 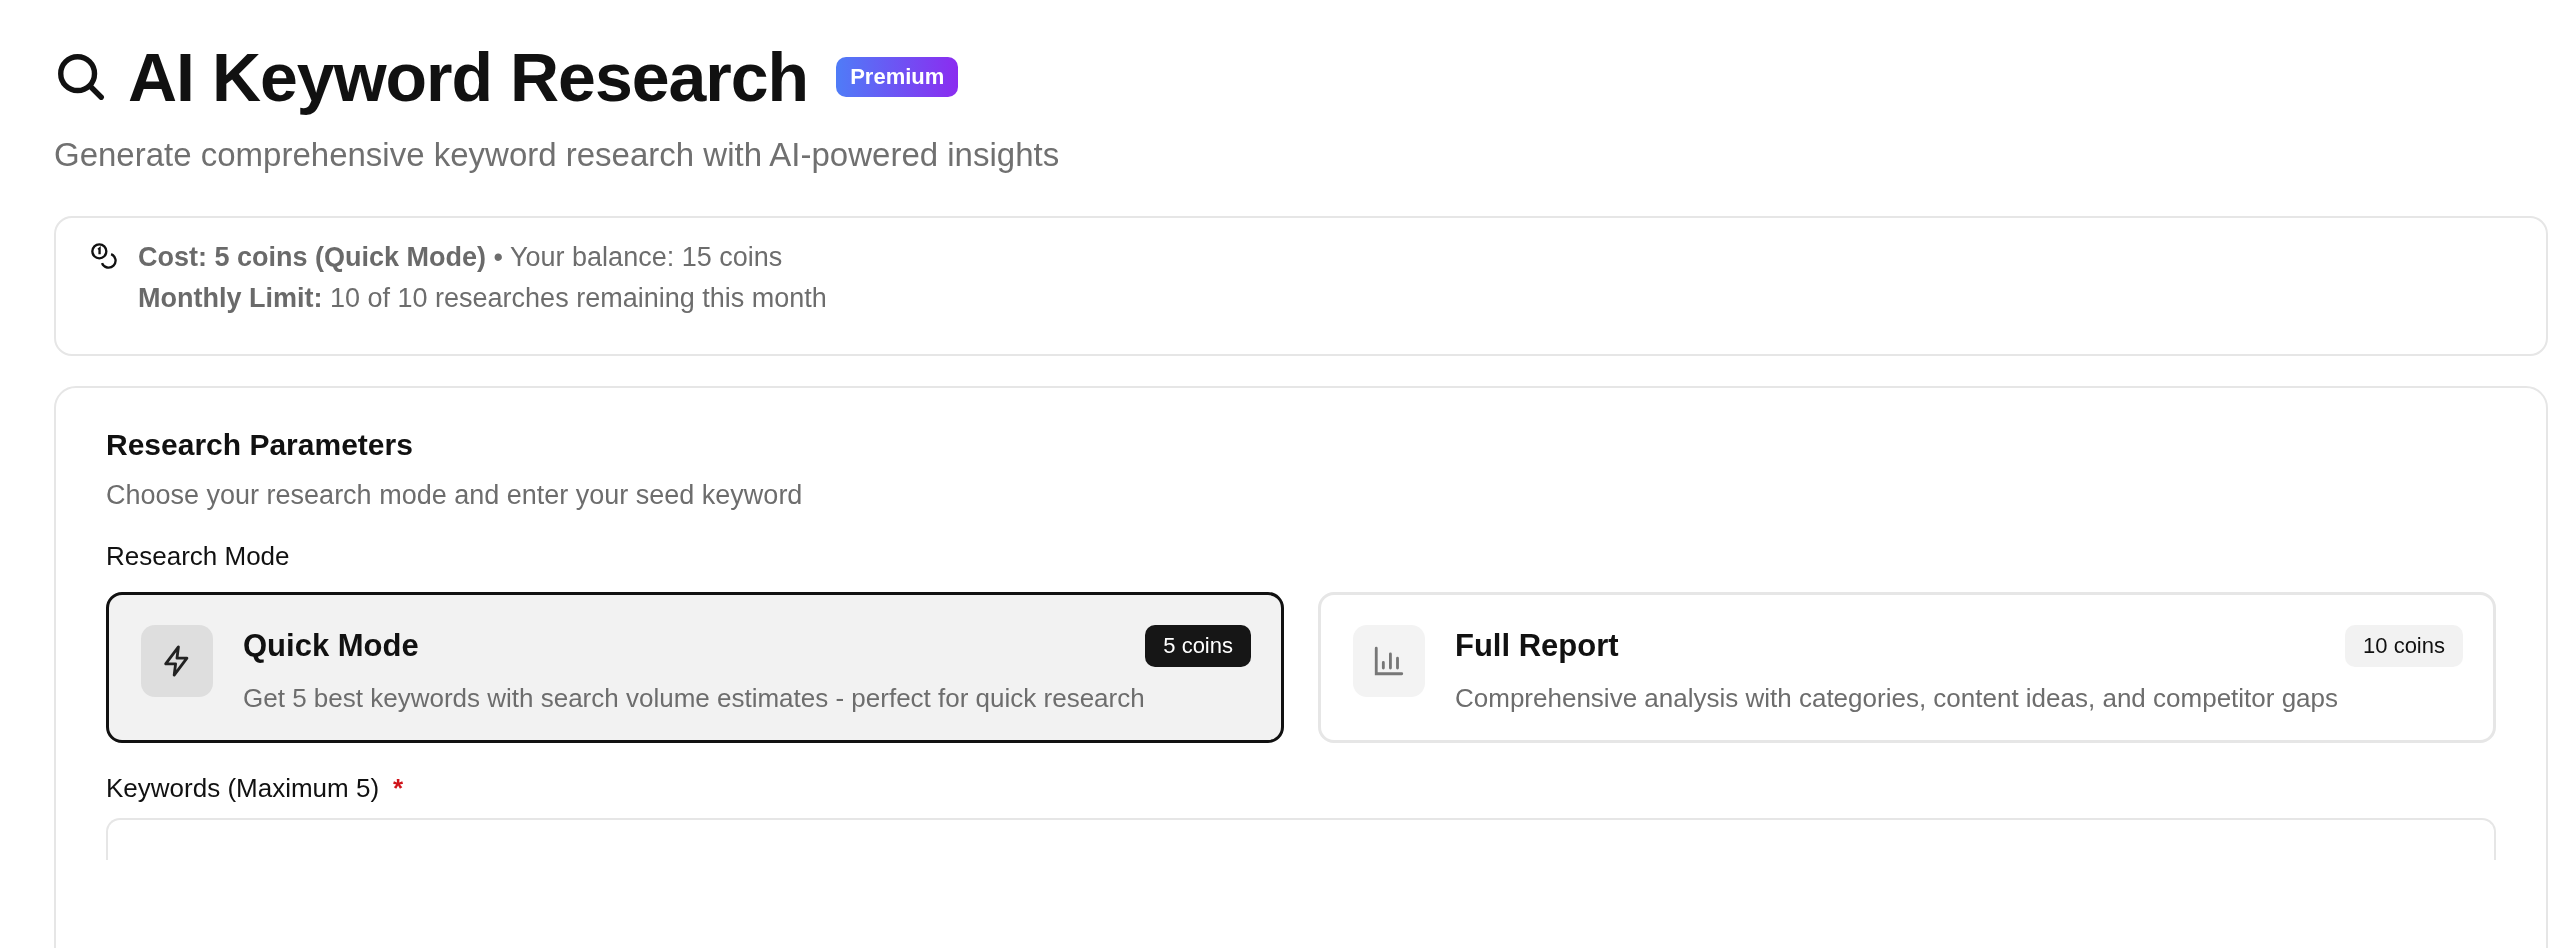 I want to click on keywords-field, so click(x=1301, y=839).